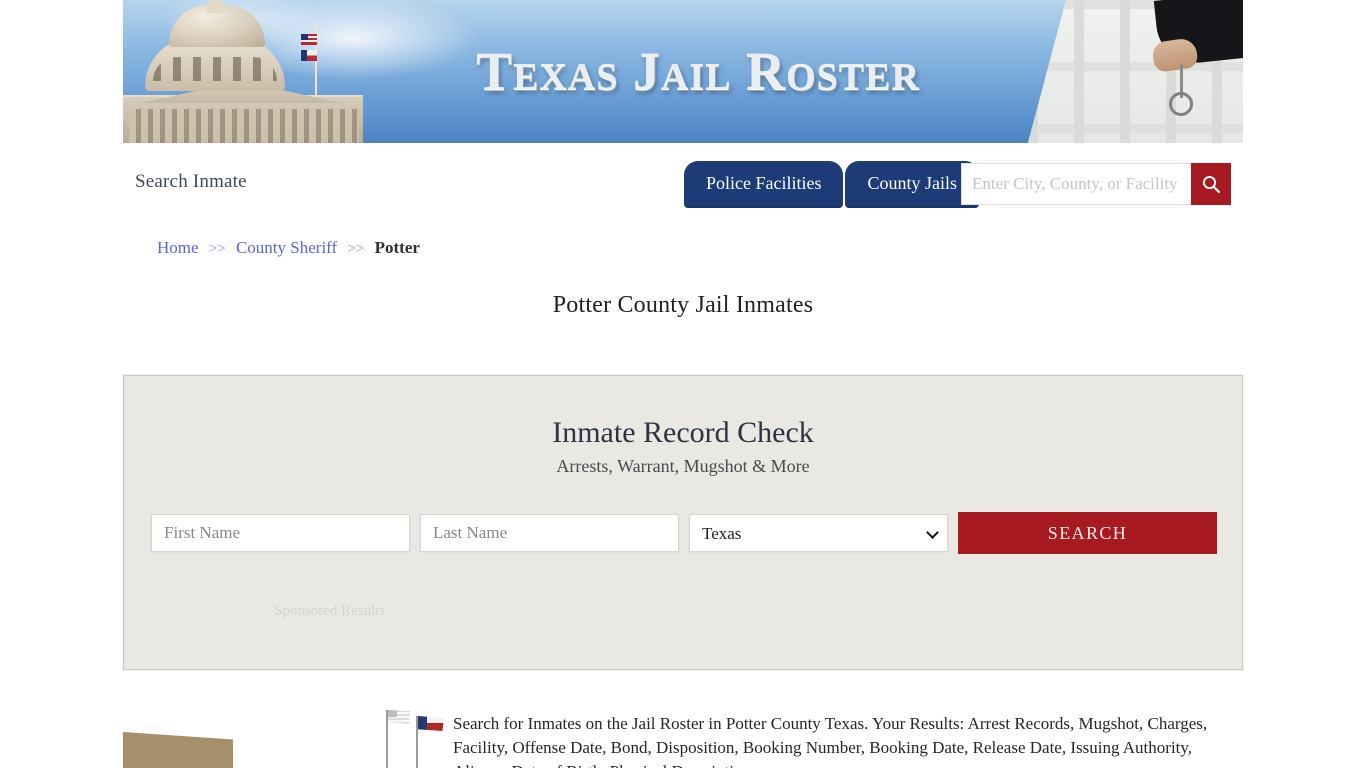 The height and width of the screenshot is (768, 1366). I want to click on panel-subtitle: Arrests, Warrant, Mugshot & More, so click(683, 466).